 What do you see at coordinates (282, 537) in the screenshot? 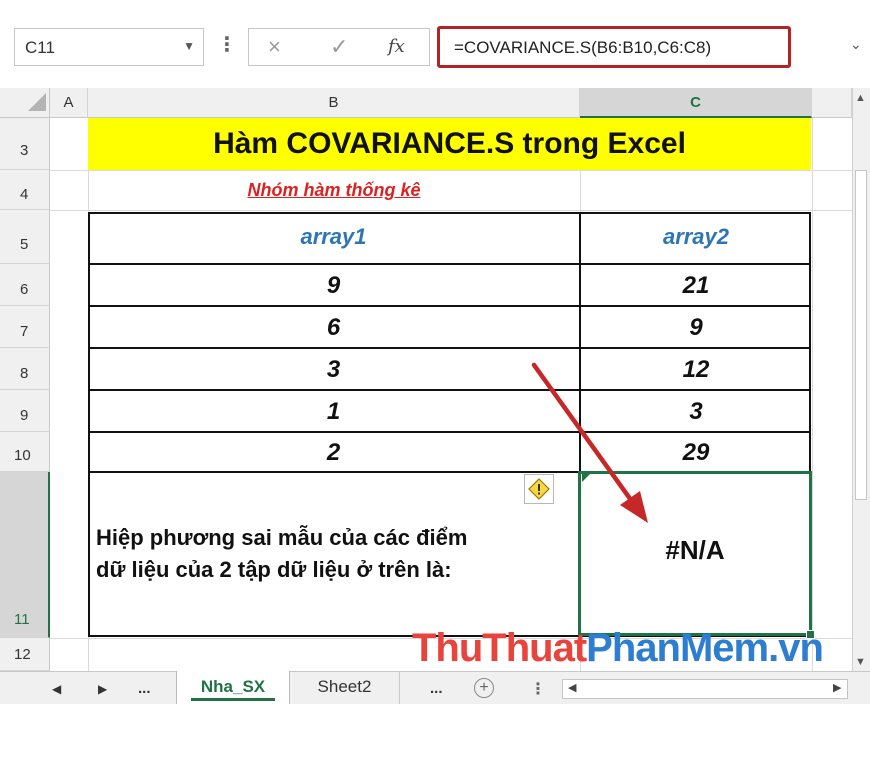
I see `description-line: Hiệp phương sai mẫu của các điểm` at bounding box center [282, 537].